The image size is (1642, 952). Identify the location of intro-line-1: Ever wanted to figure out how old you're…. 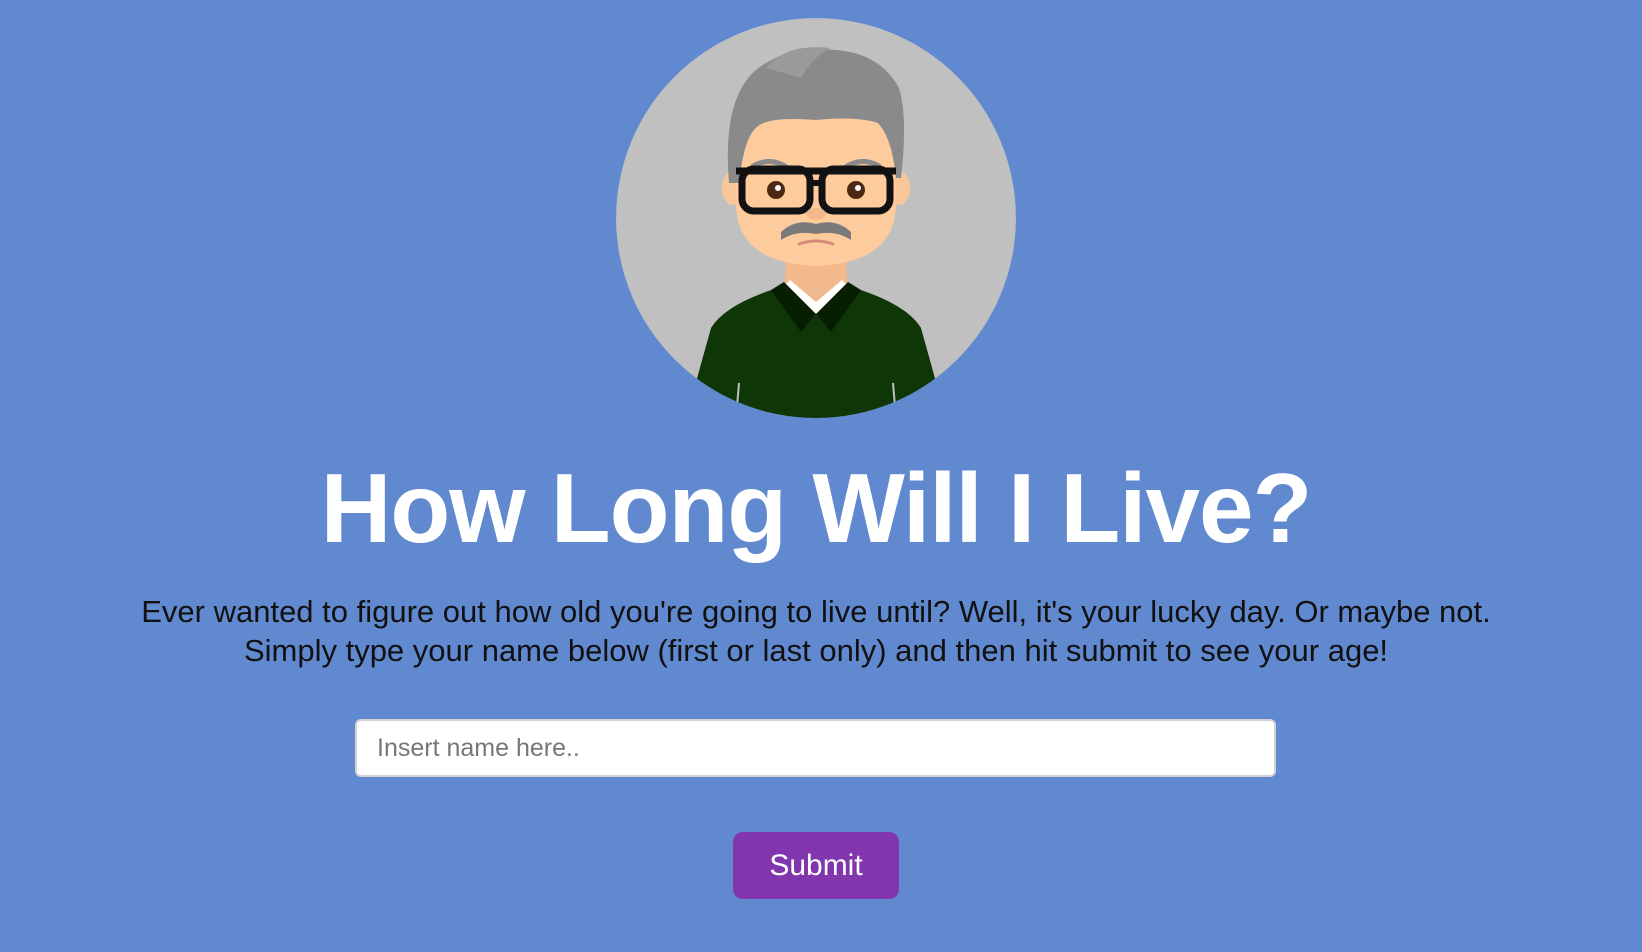
(816, 611).